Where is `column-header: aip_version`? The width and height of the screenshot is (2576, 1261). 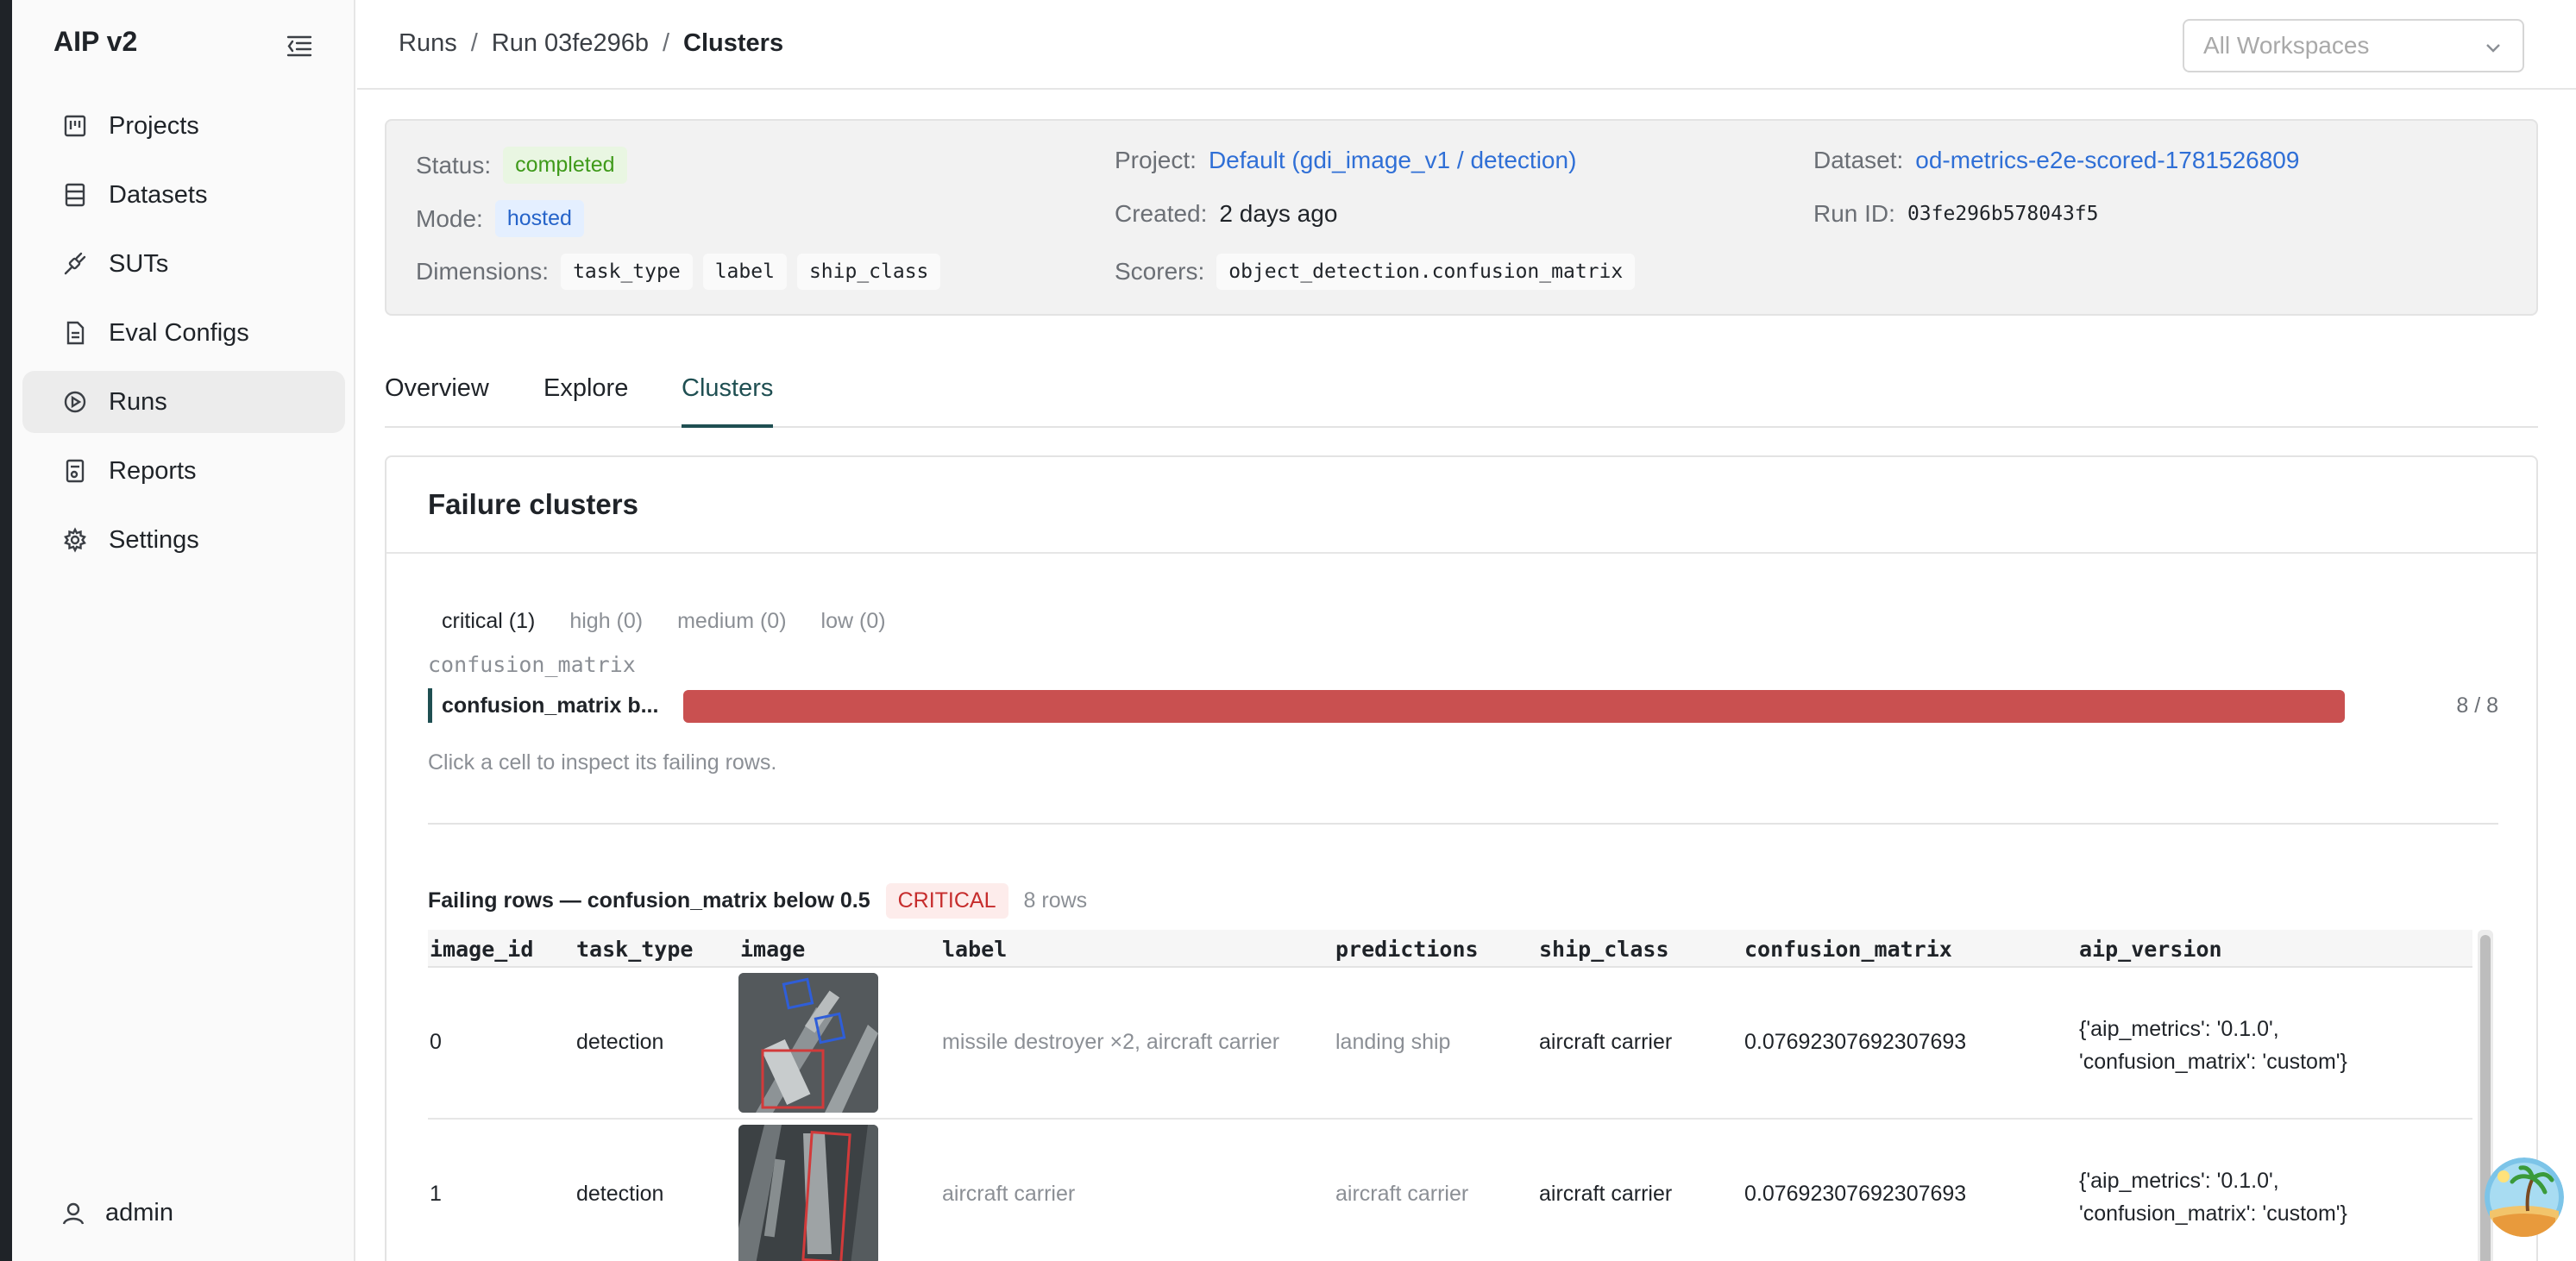
column-header: aip_version is located at coordinates (2150, 949).